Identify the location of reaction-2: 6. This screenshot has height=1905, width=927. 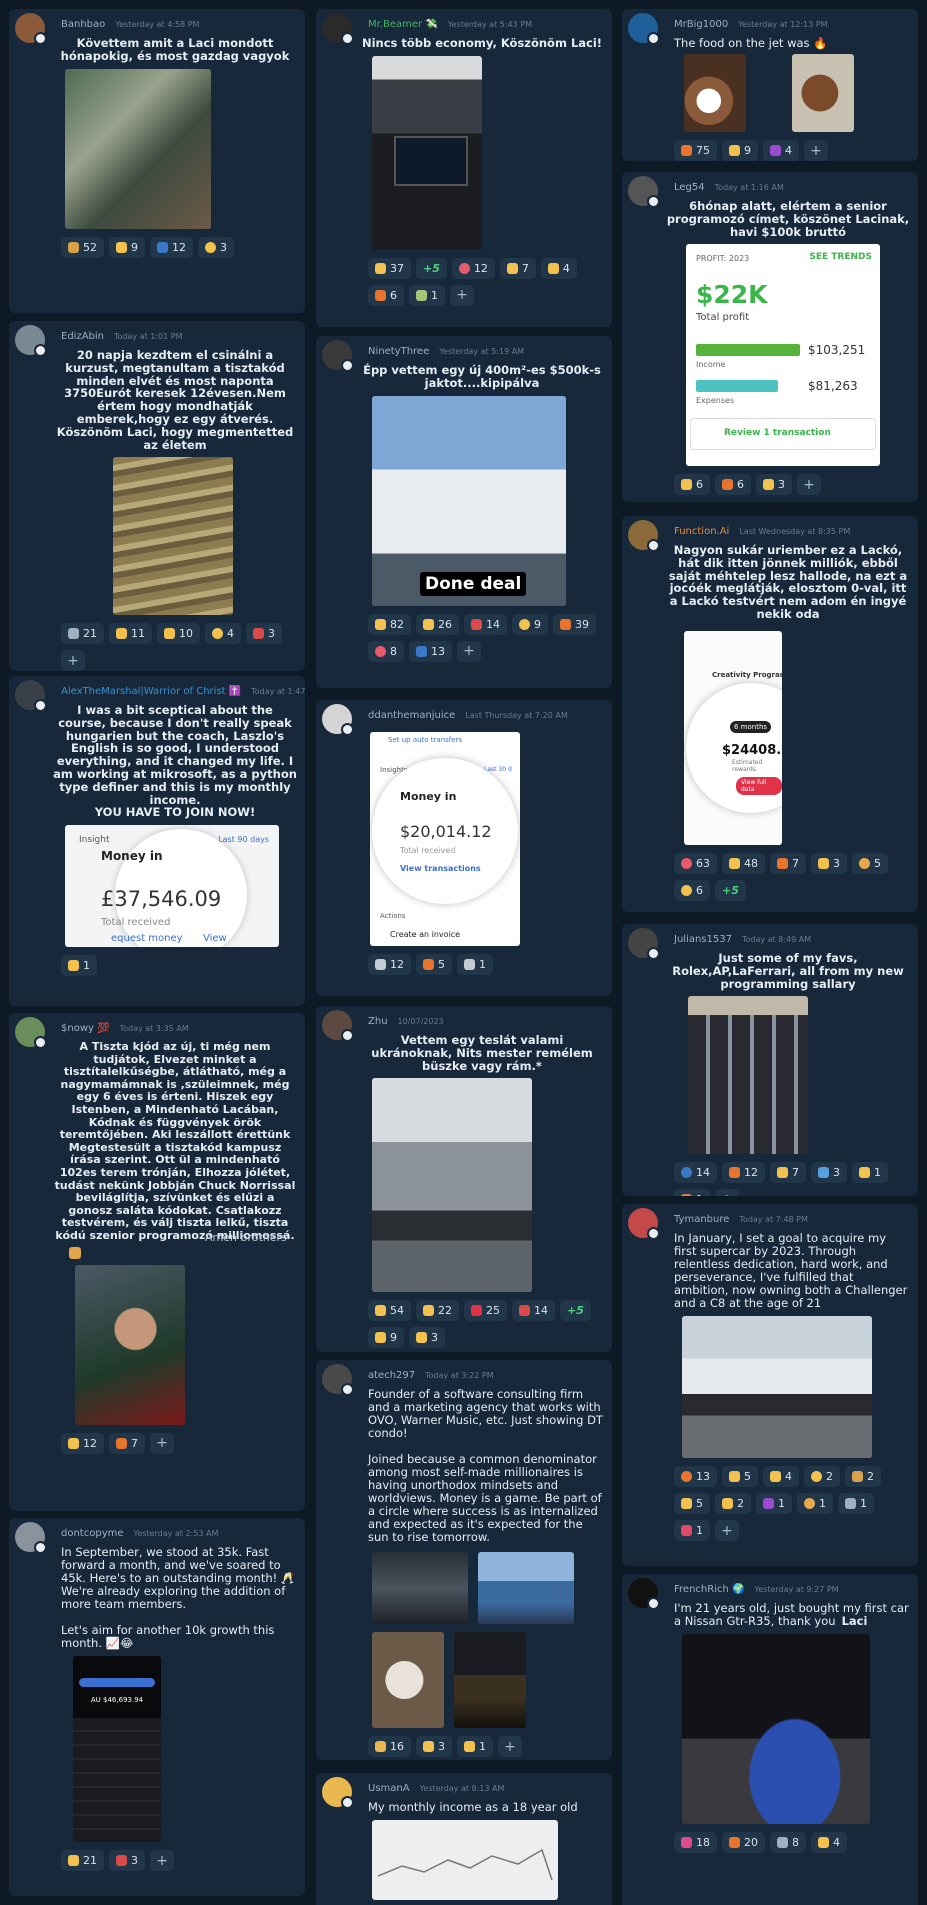
(733, 485).